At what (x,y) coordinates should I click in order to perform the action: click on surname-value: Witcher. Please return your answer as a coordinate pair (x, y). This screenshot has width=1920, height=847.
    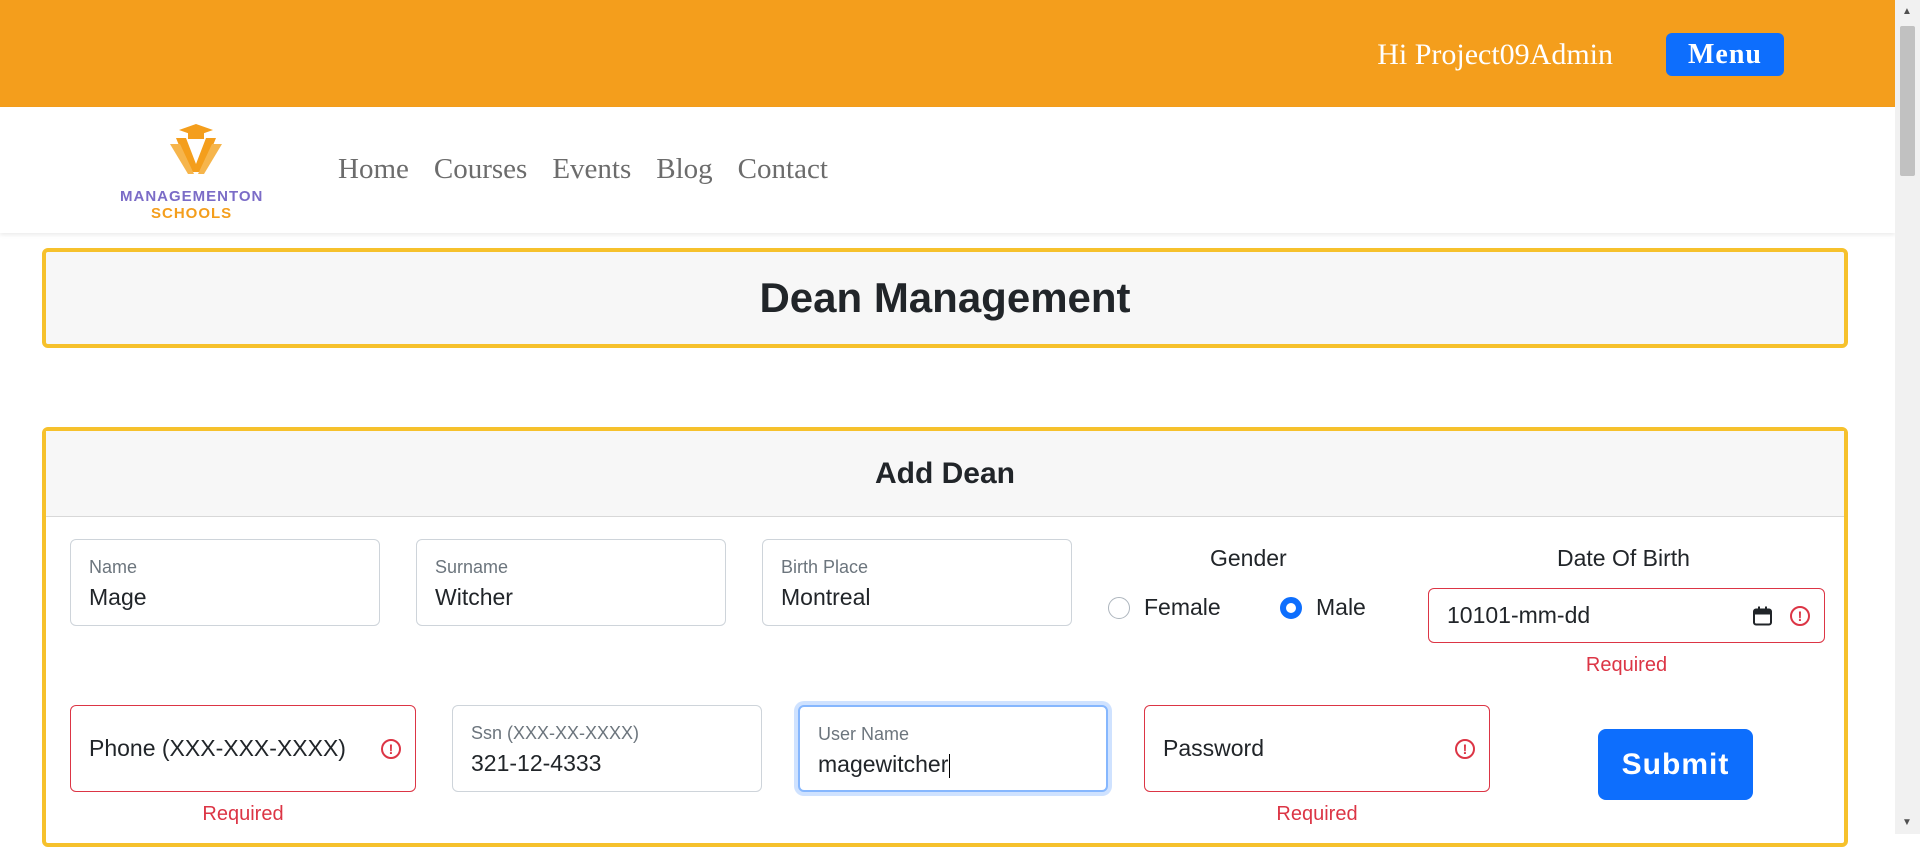
    Looking at the image, I should click on (474, 597).